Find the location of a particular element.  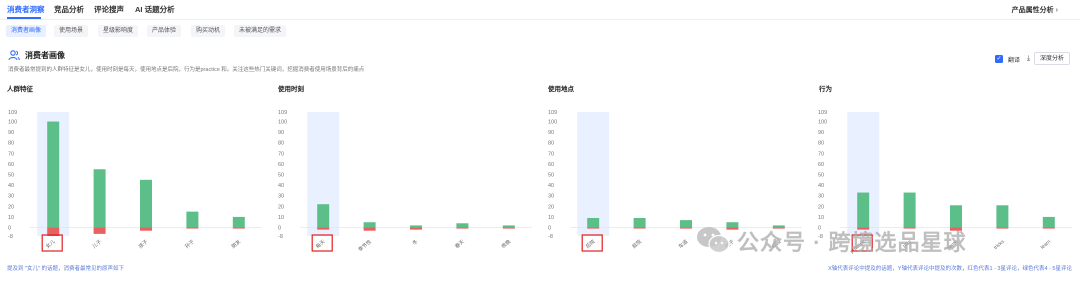

subtab-star-impact: 星级影响度 is located at coordinates (118, 31).